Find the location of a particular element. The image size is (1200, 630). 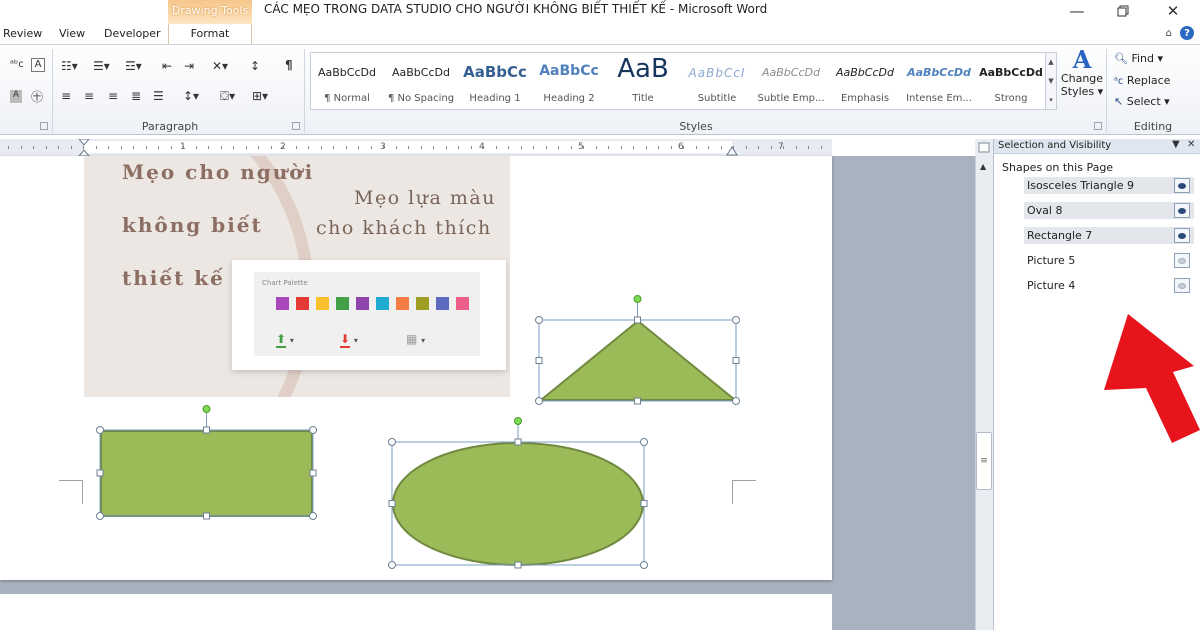

shape-list-item-label: Oval 8 is located at coordinates (1045, 210).